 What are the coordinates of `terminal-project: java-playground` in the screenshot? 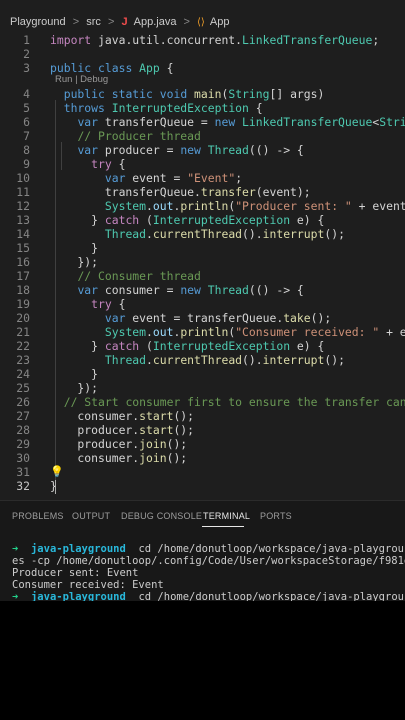 It's located at (78, 549).